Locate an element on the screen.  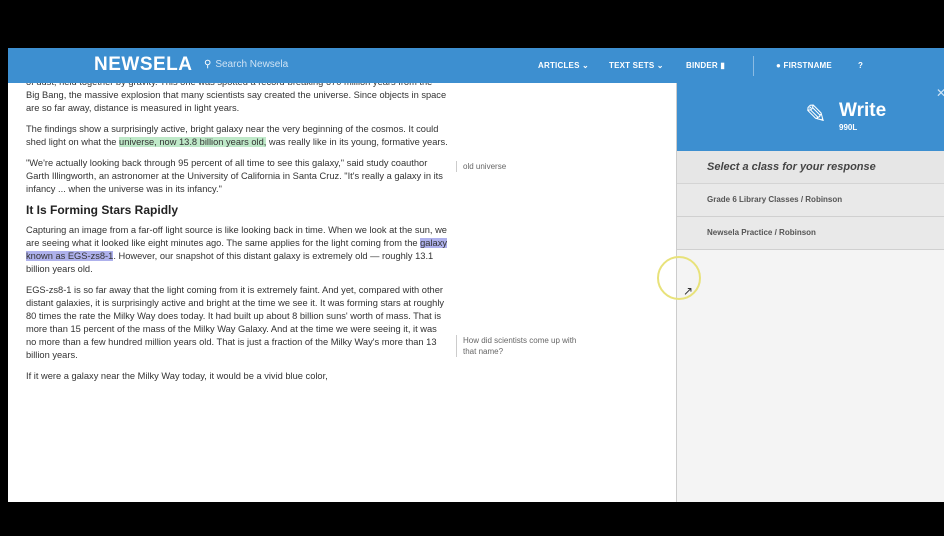
articles-menu: ARTICLES ⌄ is located at coordinates (563, 65).